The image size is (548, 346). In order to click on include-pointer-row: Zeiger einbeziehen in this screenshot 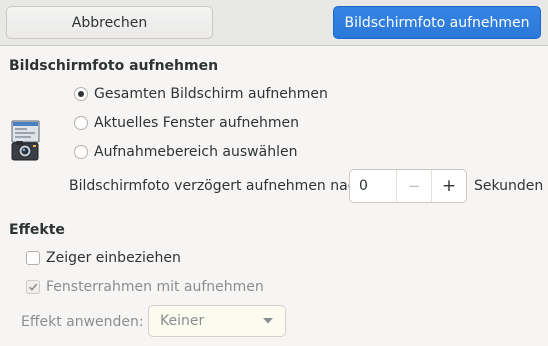, I will do `click(103, 258)`.